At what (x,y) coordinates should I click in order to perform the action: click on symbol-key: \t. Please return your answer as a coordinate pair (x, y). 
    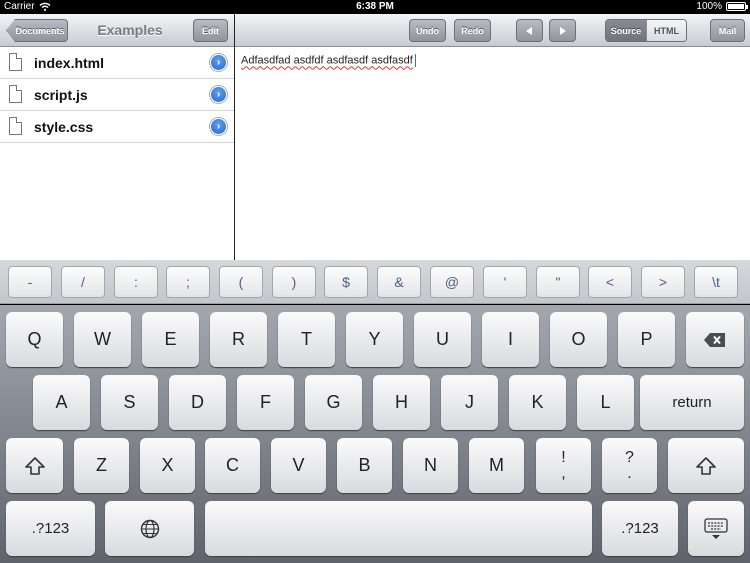
    Looking at the image, I should click on (716, 282).